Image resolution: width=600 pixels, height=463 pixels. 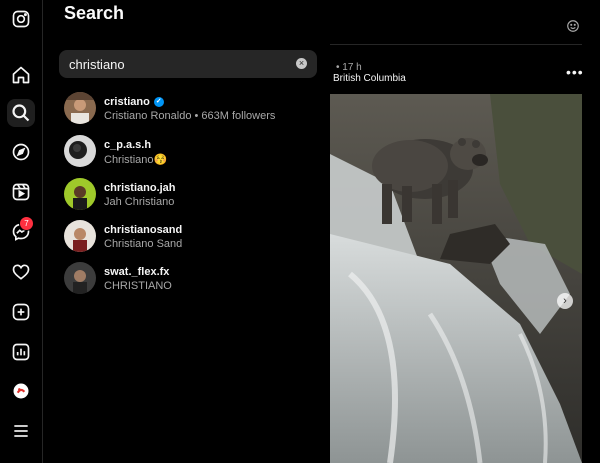 I want to click on search-result-row: c_p.a.s.h Christiano😚, so click(x=189, y=152).